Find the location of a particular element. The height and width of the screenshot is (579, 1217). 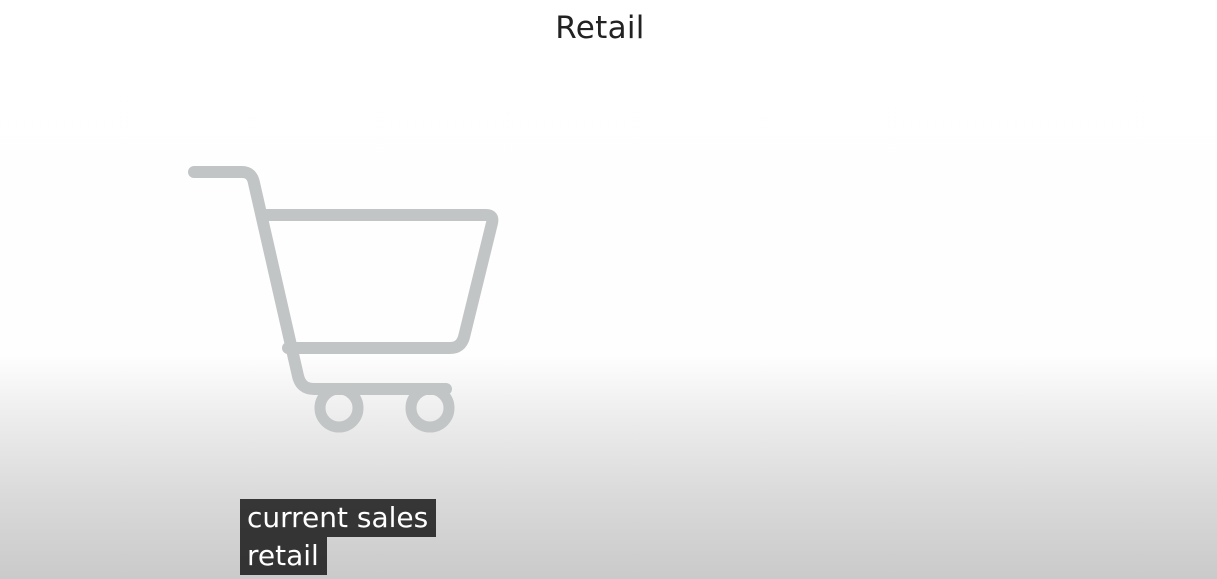

cart-handle-and-frame is located at coordinates (320, 280).